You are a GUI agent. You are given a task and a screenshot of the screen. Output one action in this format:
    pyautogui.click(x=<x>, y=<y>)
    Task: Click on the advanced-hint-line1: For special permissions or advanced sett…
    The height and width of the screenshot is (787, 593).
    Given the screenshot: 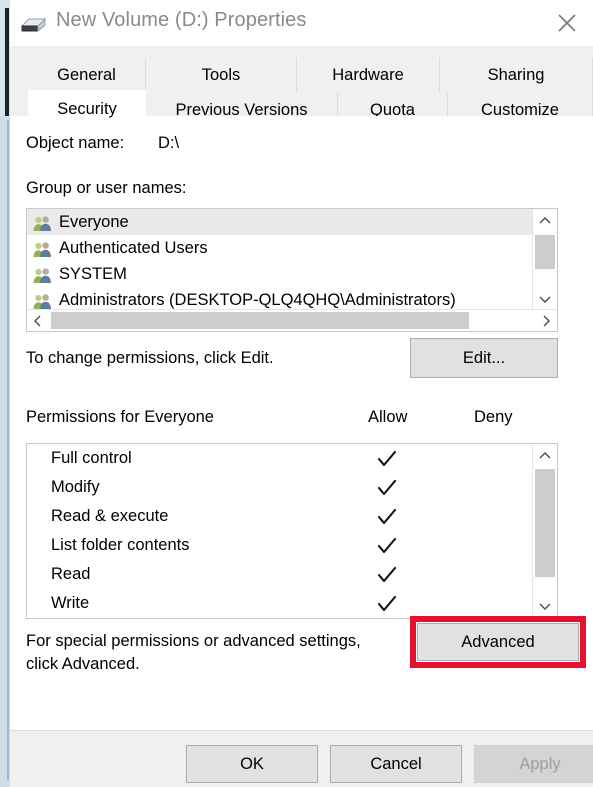 What is the action you would take?
    pyautogui.click(x=193, y=641)
    